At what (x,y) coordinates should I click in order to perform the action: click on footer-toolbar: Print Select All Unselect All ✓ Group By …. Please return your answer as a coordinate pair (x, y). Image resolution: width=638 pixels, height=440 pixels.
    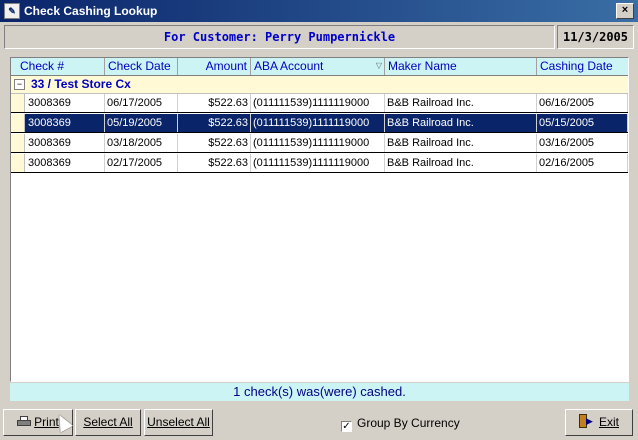
    Looking at the image, I should click on (319, 423).